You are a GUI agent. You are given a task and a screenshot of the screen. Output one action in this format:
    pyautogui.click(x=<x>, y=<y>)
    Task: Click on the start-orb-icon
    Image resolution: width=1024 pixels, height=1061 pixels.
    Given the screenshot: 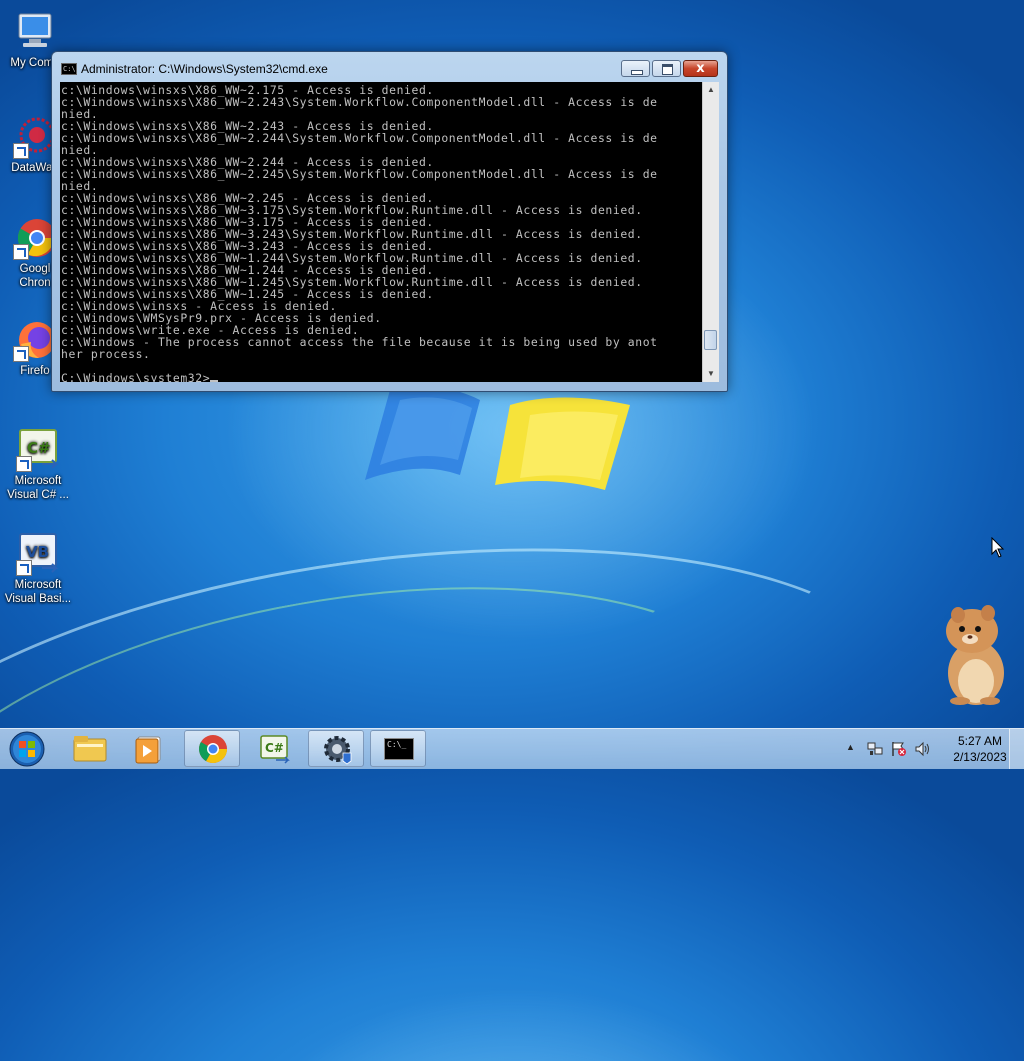 What is the action you would take?
    pyautogui.click(x=27, y=749)
    